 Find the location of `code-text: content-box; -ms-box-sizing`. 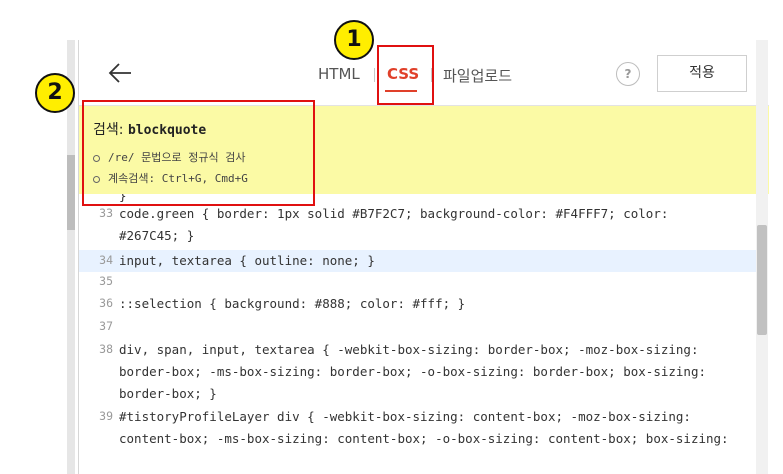

code-text: content-box; -ms-box-sizing is located at coordinates (424, 438).